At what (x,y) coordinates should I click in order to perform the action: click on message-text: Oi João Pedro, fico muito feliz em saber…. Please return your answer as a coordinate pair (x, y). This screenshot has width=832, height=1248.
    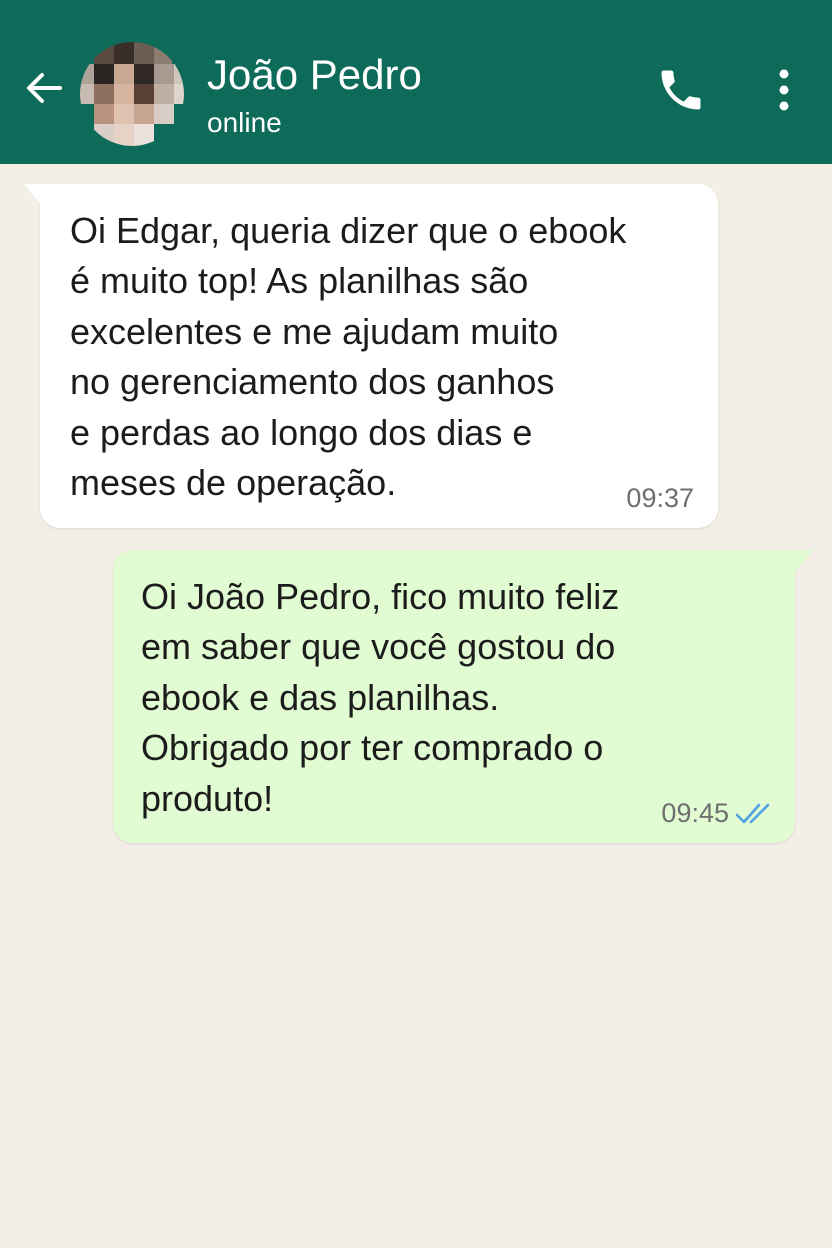
    Looking at the image, I should click on (380, 697).